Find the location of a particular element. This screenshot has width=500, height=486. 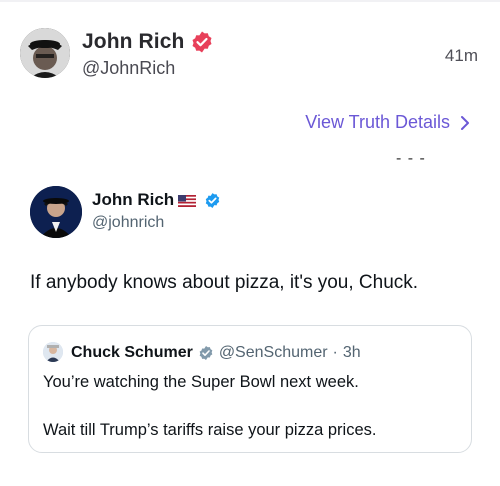

author-display-name: John Rich is located at coordinates (133, 42).